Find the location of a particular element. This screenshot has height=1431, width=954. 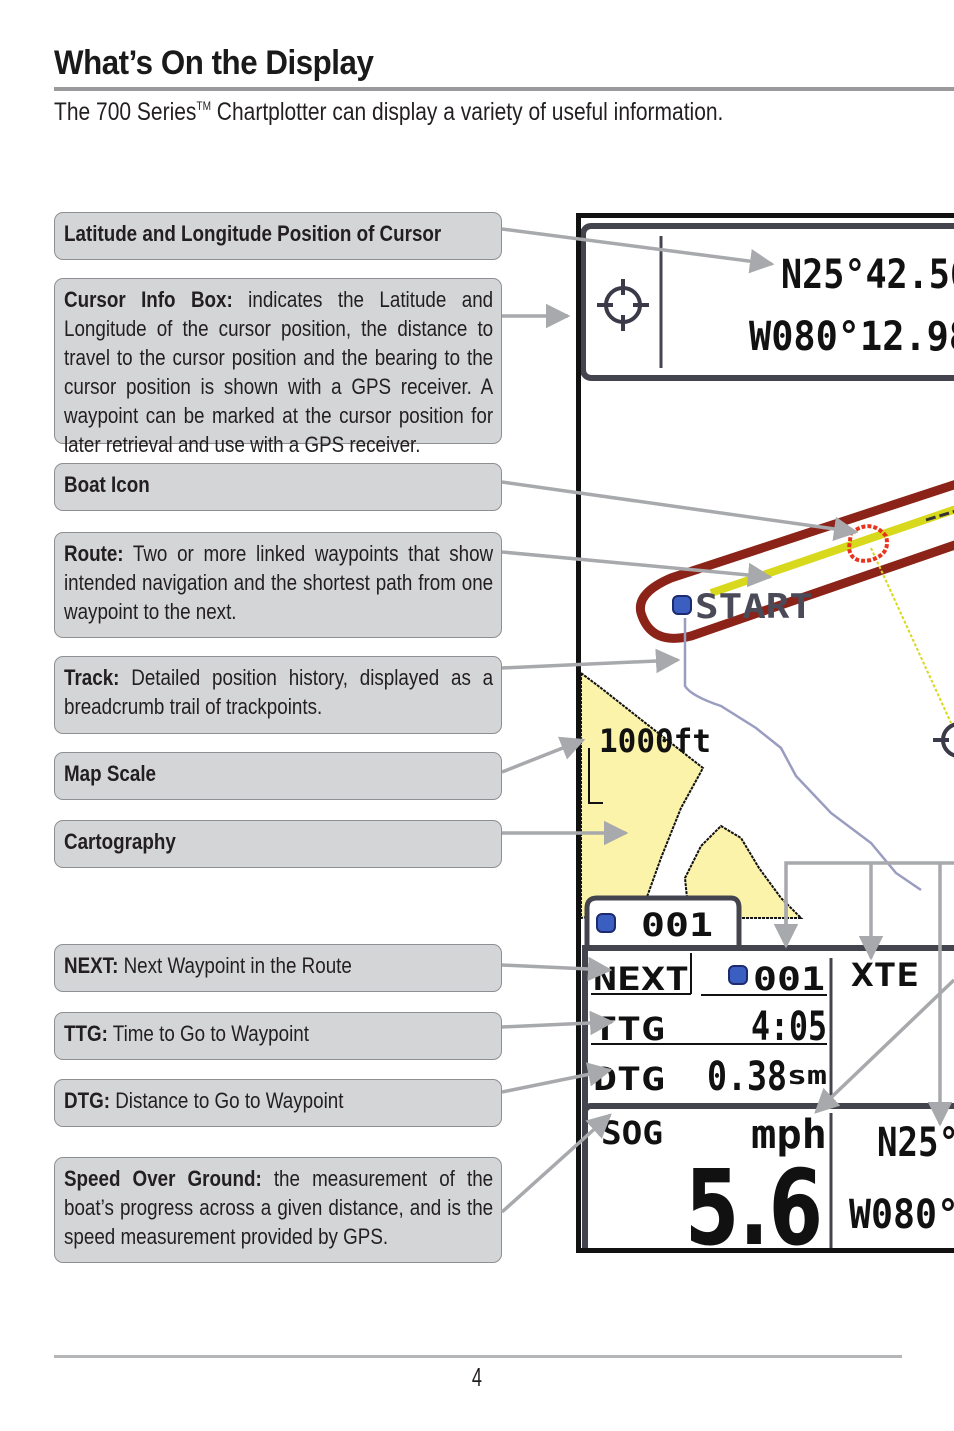

subtitle-text: The 700 Series is located at coordinates (125, 112).